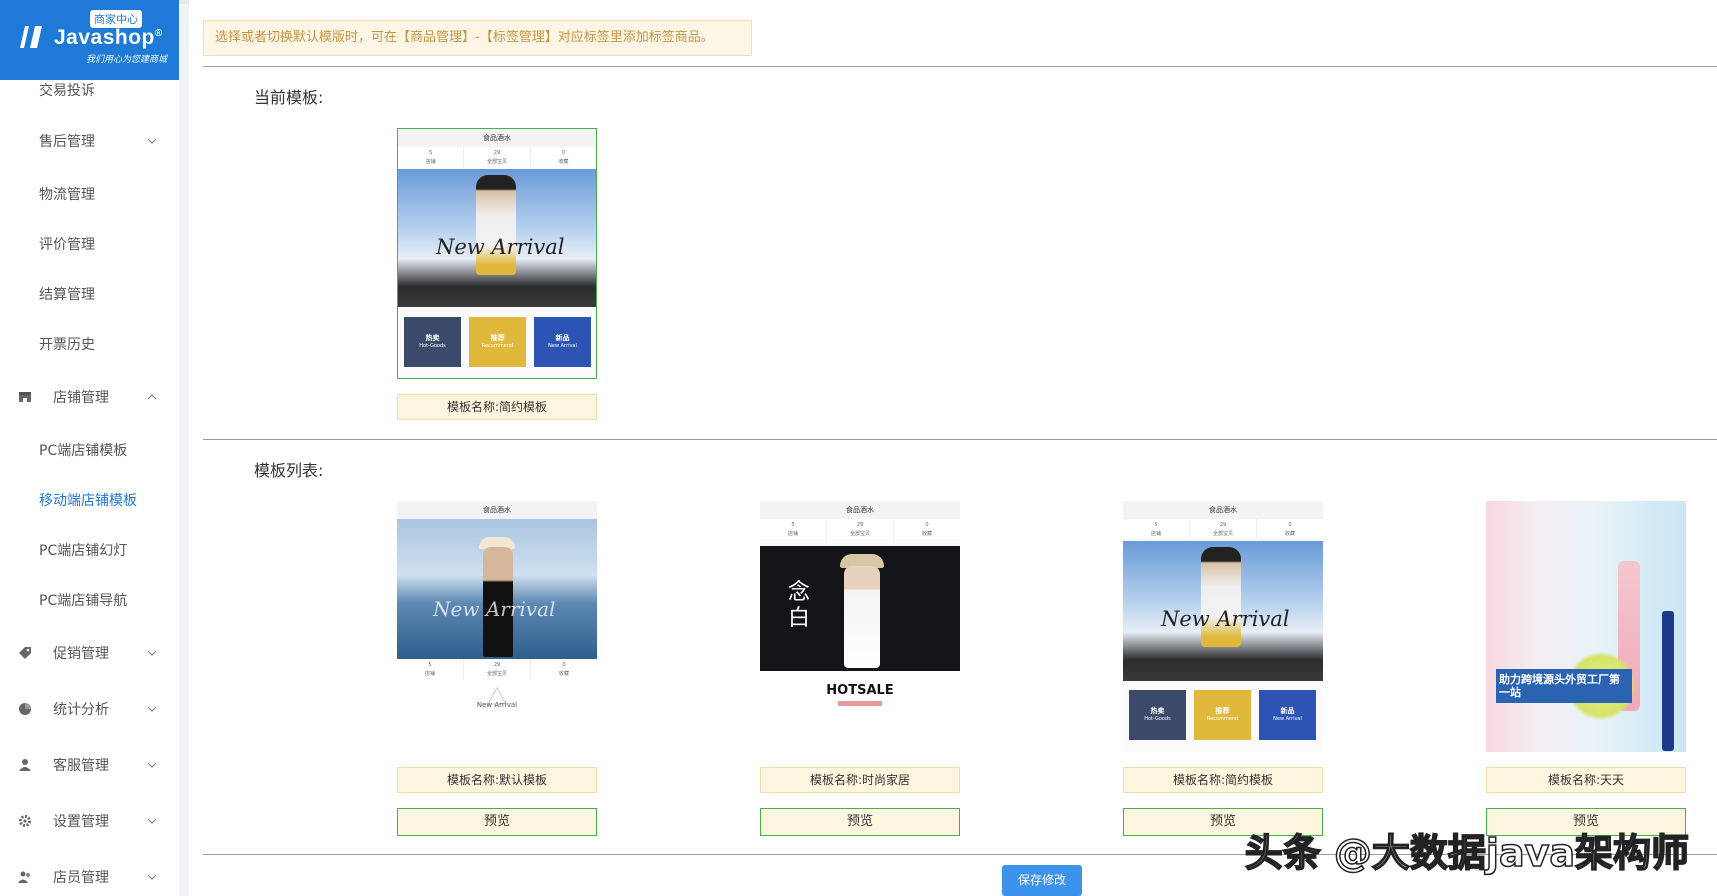  I want to click on sidebar-item-settlement: 结算管理, so click(89, 294).